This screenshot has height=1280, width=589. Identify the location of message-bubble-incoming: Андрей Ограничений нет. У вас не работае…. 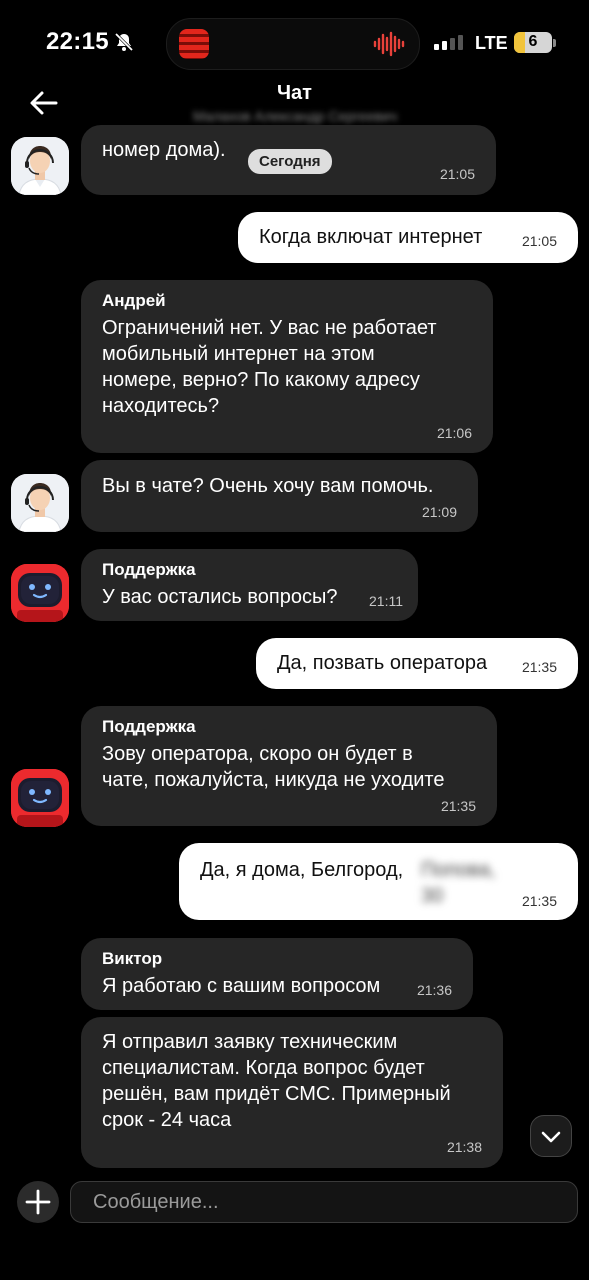
(287, 366).